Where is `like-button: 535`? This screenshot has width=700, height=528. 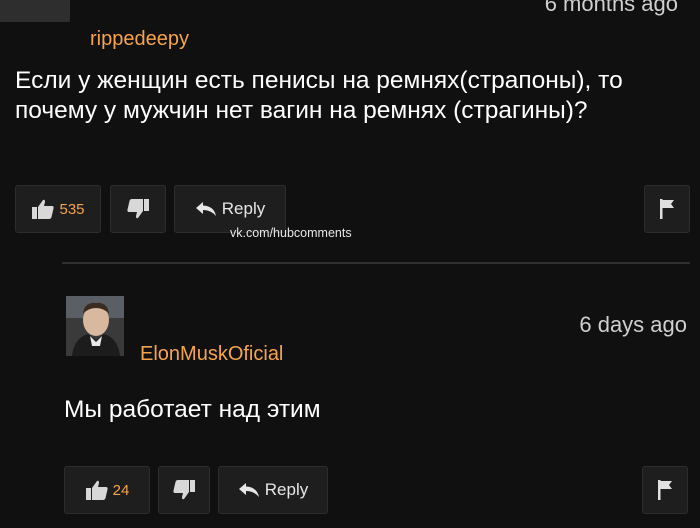
like-button: 535 is located at coordinates (58, 209).